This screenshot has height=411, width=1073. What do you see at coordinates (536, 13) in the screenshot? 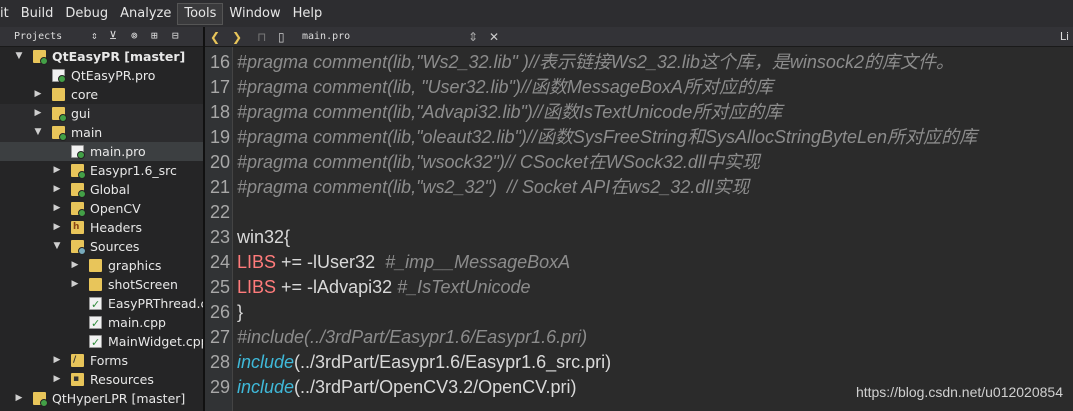
I see `menubar: it Build Debug Analyze Tools Window Help` at bounding box center [536, 13].